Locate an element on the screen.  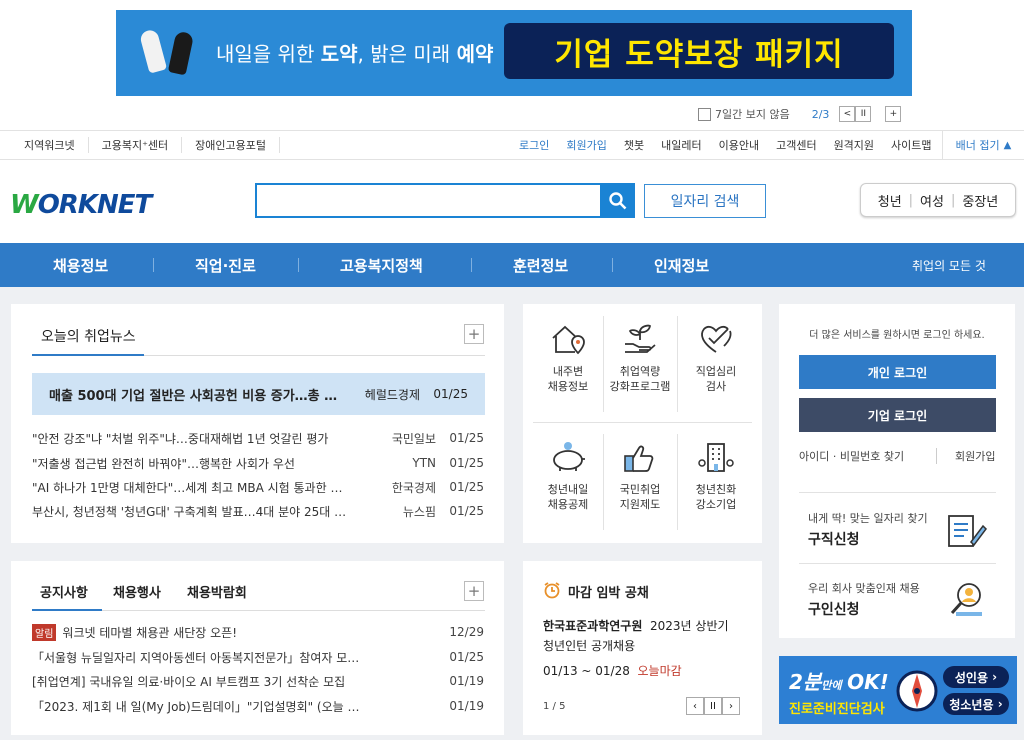
resume-pen-icon is located at coordinates (967, 531).